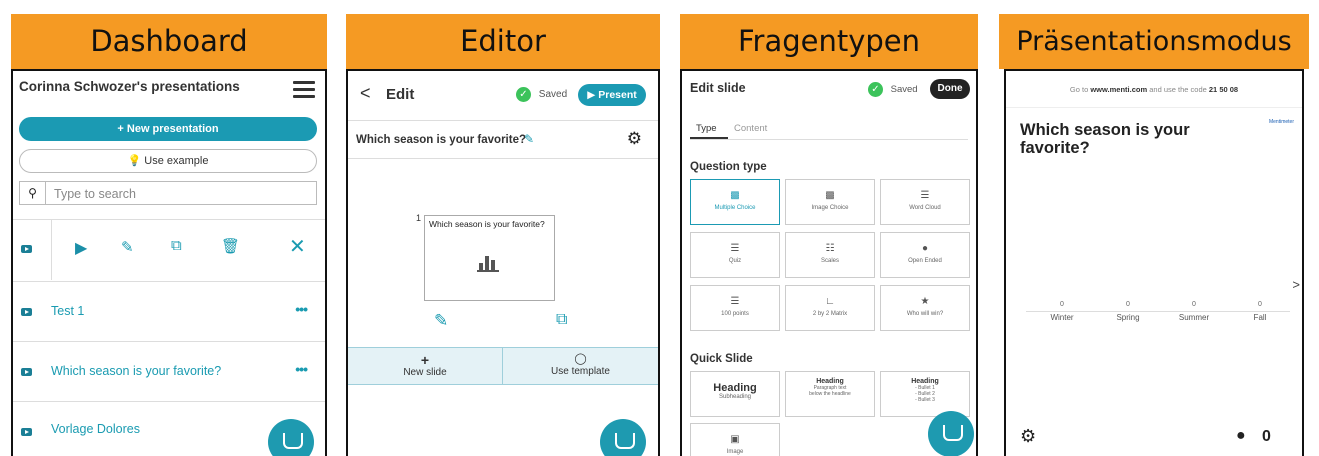  What do you see at coordinates (925, 308) in the screenshot?
I see `type-who-will-win: ★ Who will win?` at bounding box center [925, 308].